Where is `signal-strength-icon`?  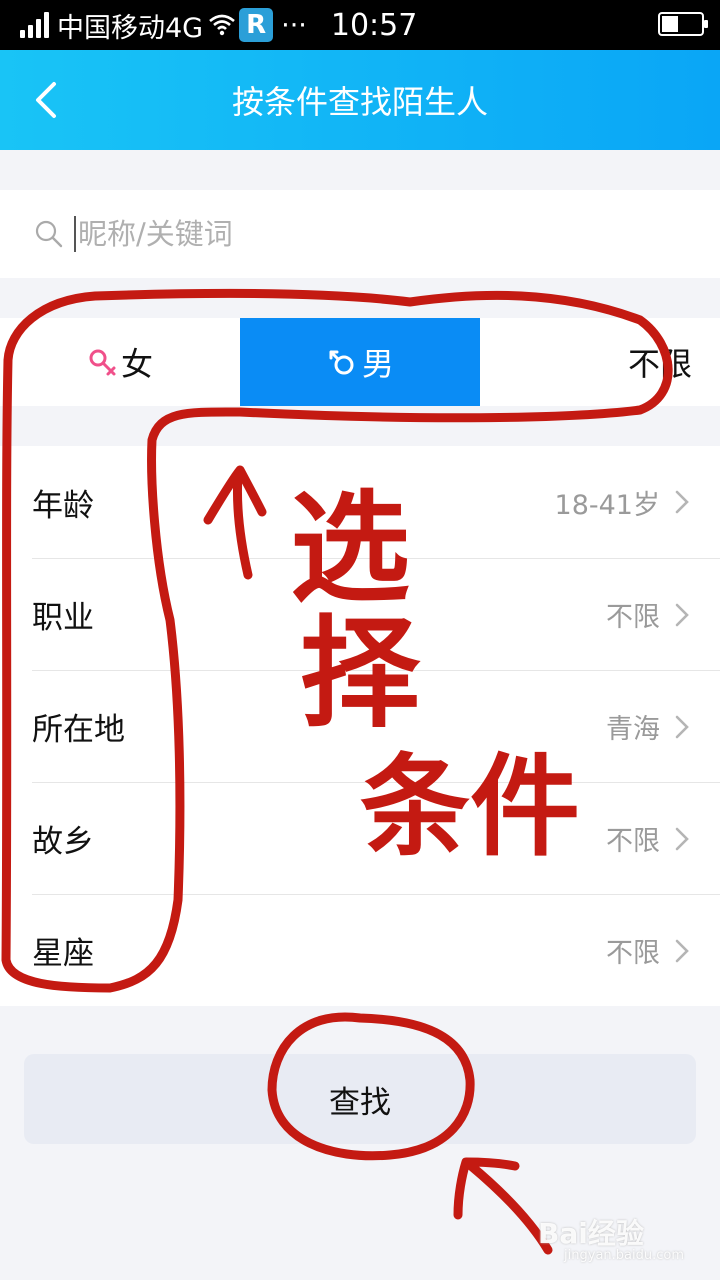 signal-strength-icon is located at coordinates (34, 25).